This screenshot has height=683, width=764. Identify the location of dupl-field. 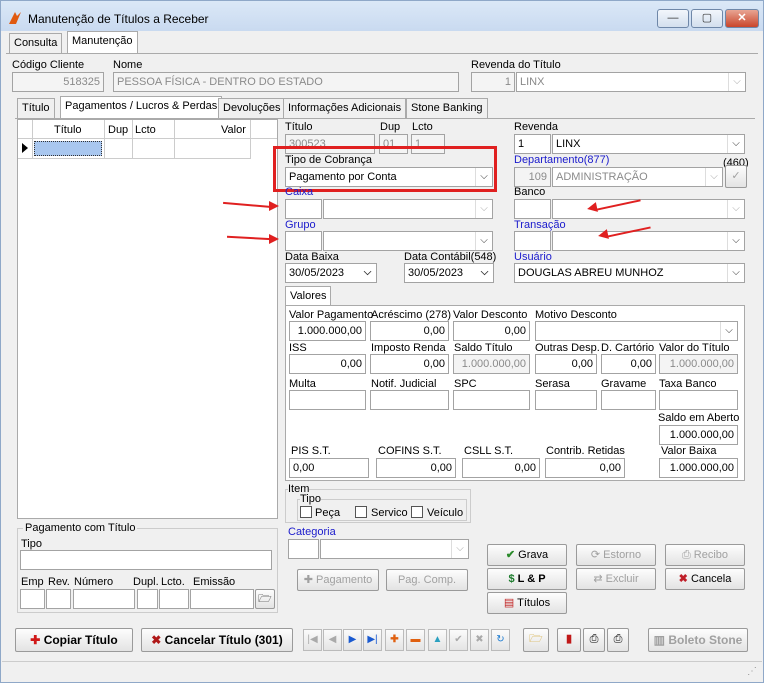
(147, 599).